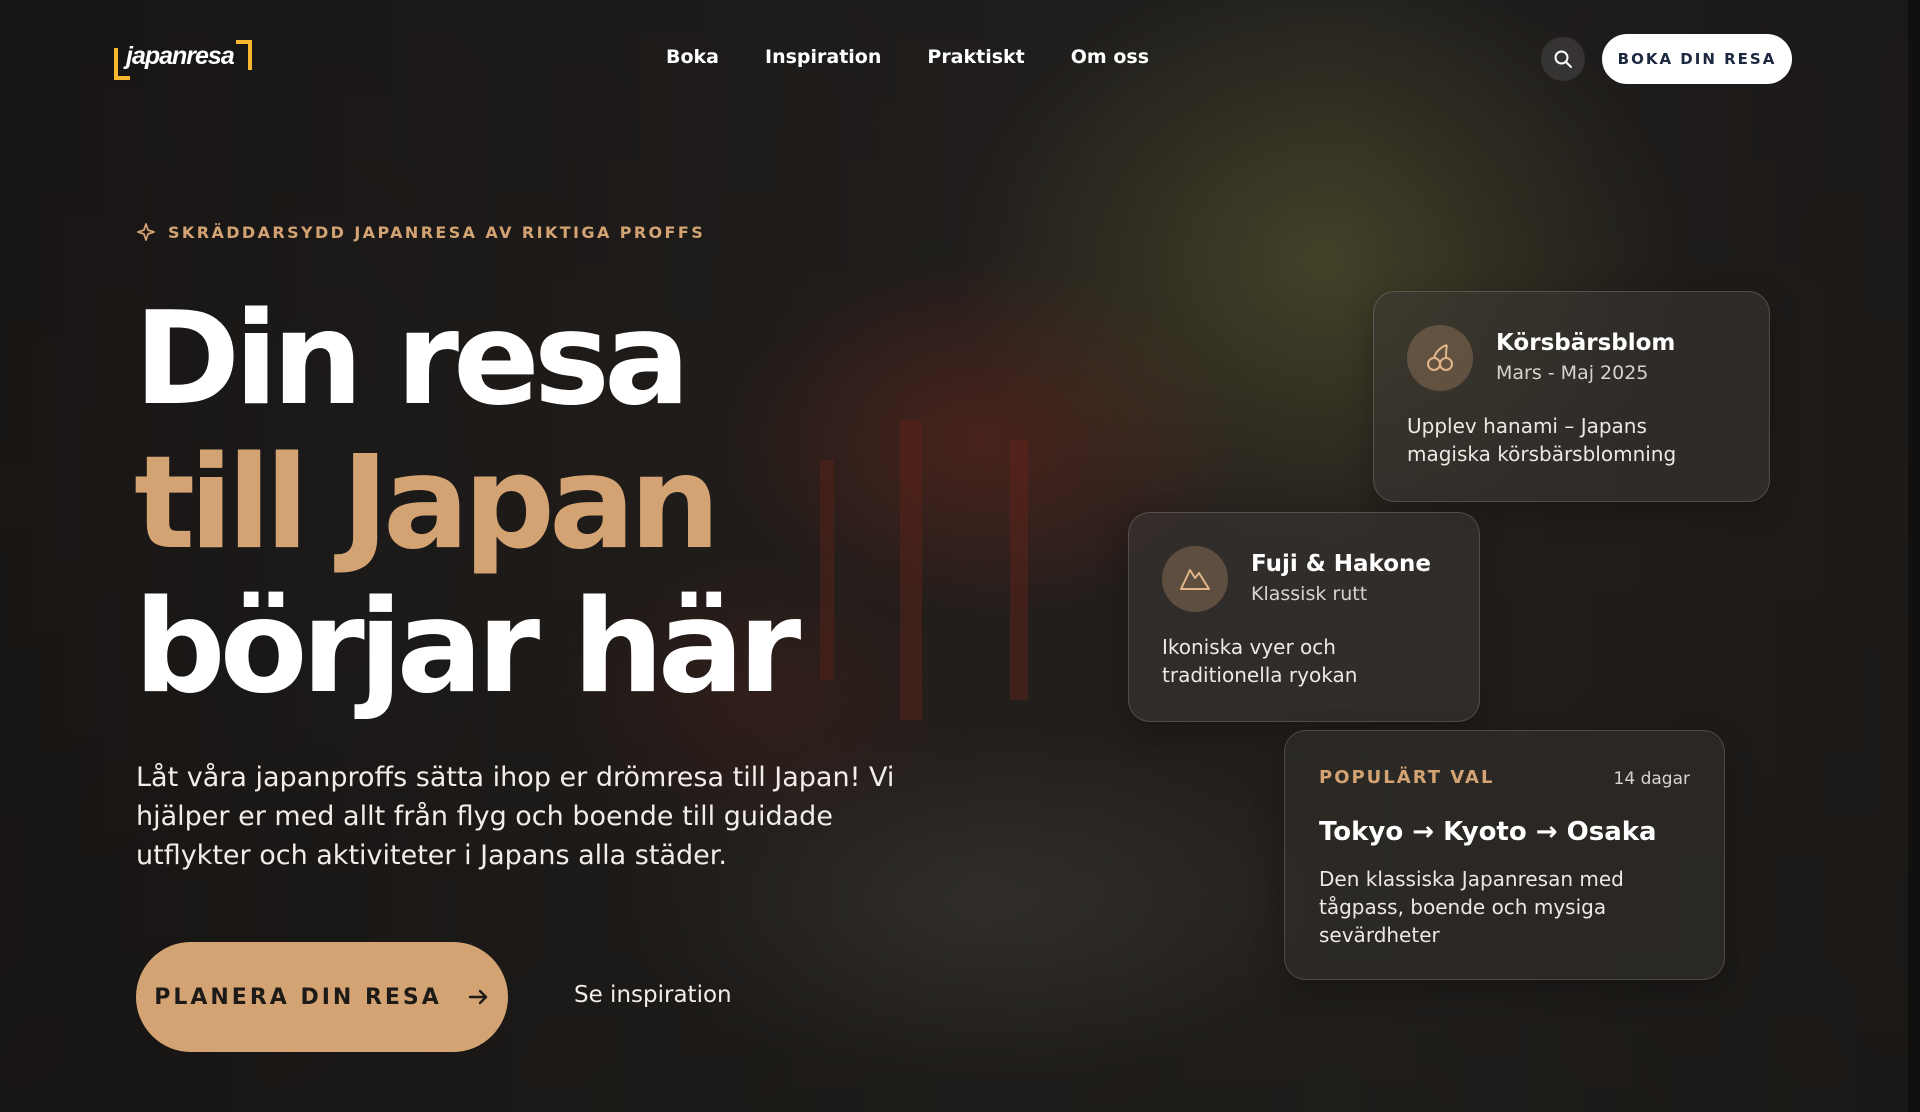 The height and width of the screenshot is (1112, 1920). What do you see at coordinates (477, 997) in the screenshot?
I see `arrow-right-icon` at bounding box center [477, 997].